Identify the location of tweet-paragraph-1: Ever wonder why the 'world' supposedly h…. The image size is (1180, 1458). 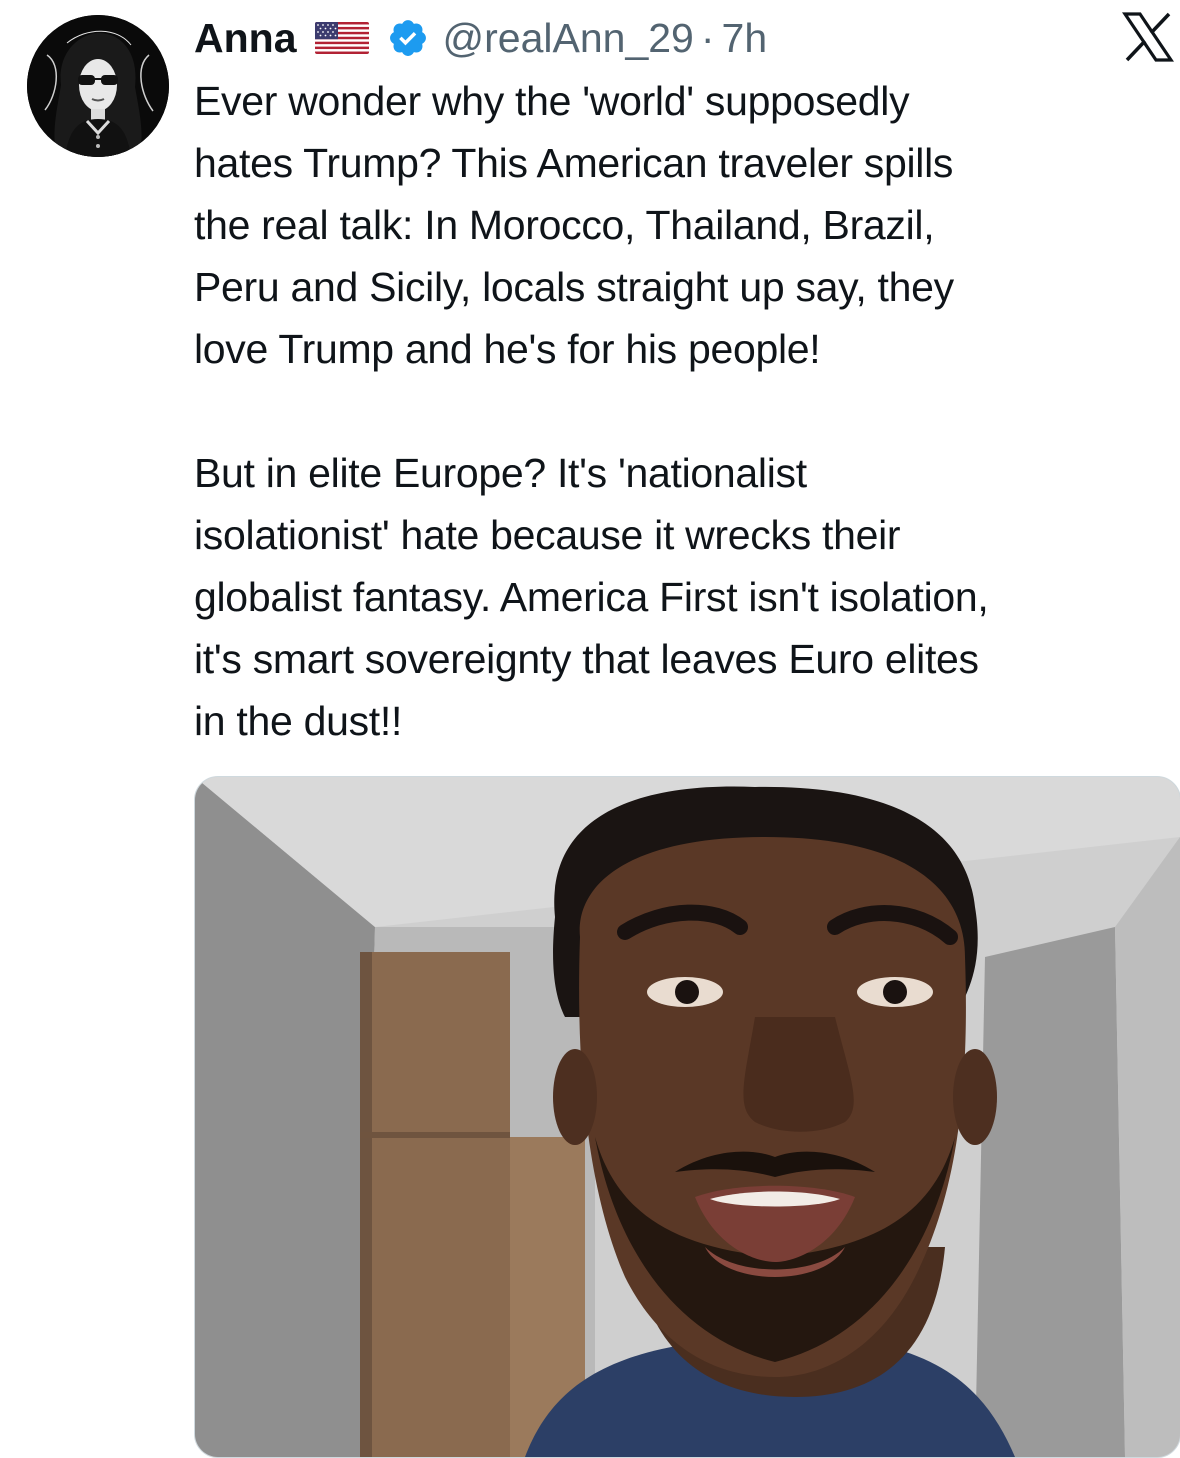
(574, 225).